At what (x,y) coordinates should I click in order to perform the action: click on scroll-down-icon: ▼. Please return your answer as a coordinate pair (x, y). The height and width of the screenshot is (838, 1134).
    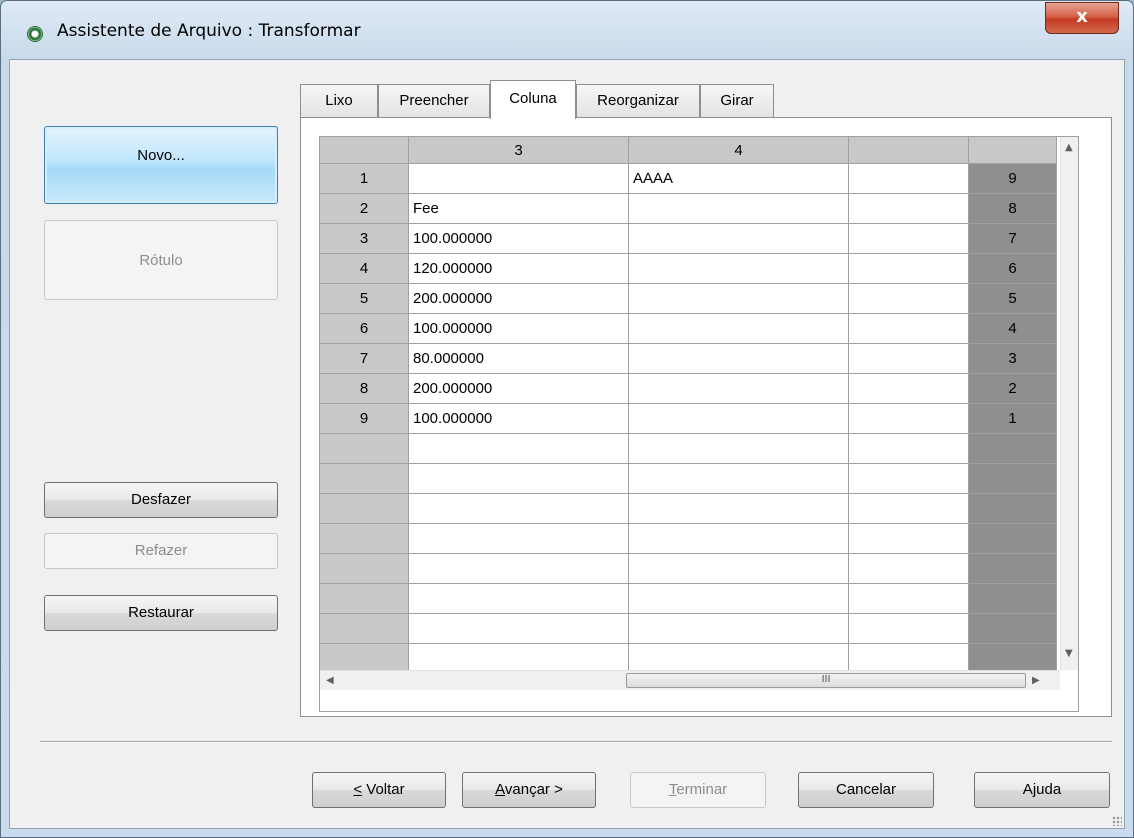
    Looking at the image, I should click on (1069, 654).